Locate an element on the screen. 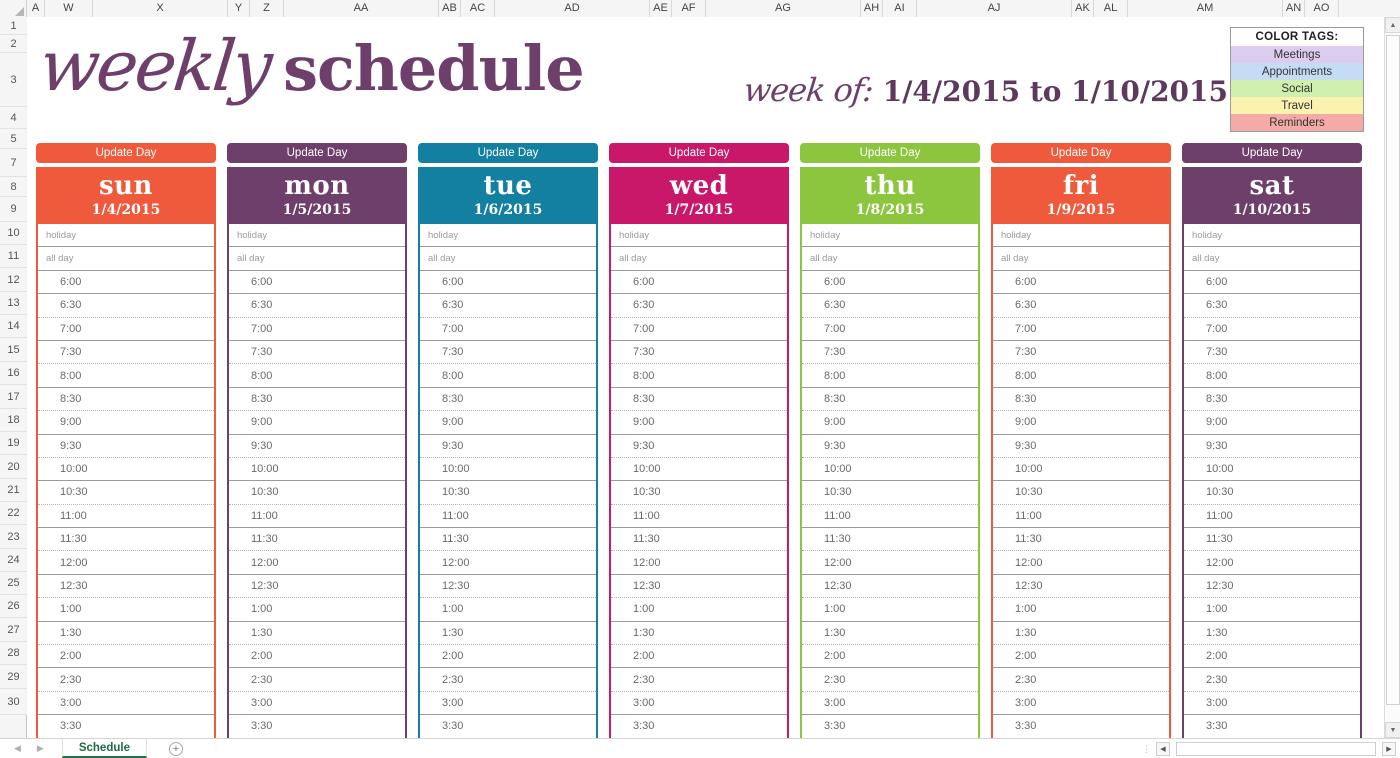 This screenshot has width=1400, height=758. sheet-nav-arrows: ◀ ▶ is located at coordinates (29, 748).